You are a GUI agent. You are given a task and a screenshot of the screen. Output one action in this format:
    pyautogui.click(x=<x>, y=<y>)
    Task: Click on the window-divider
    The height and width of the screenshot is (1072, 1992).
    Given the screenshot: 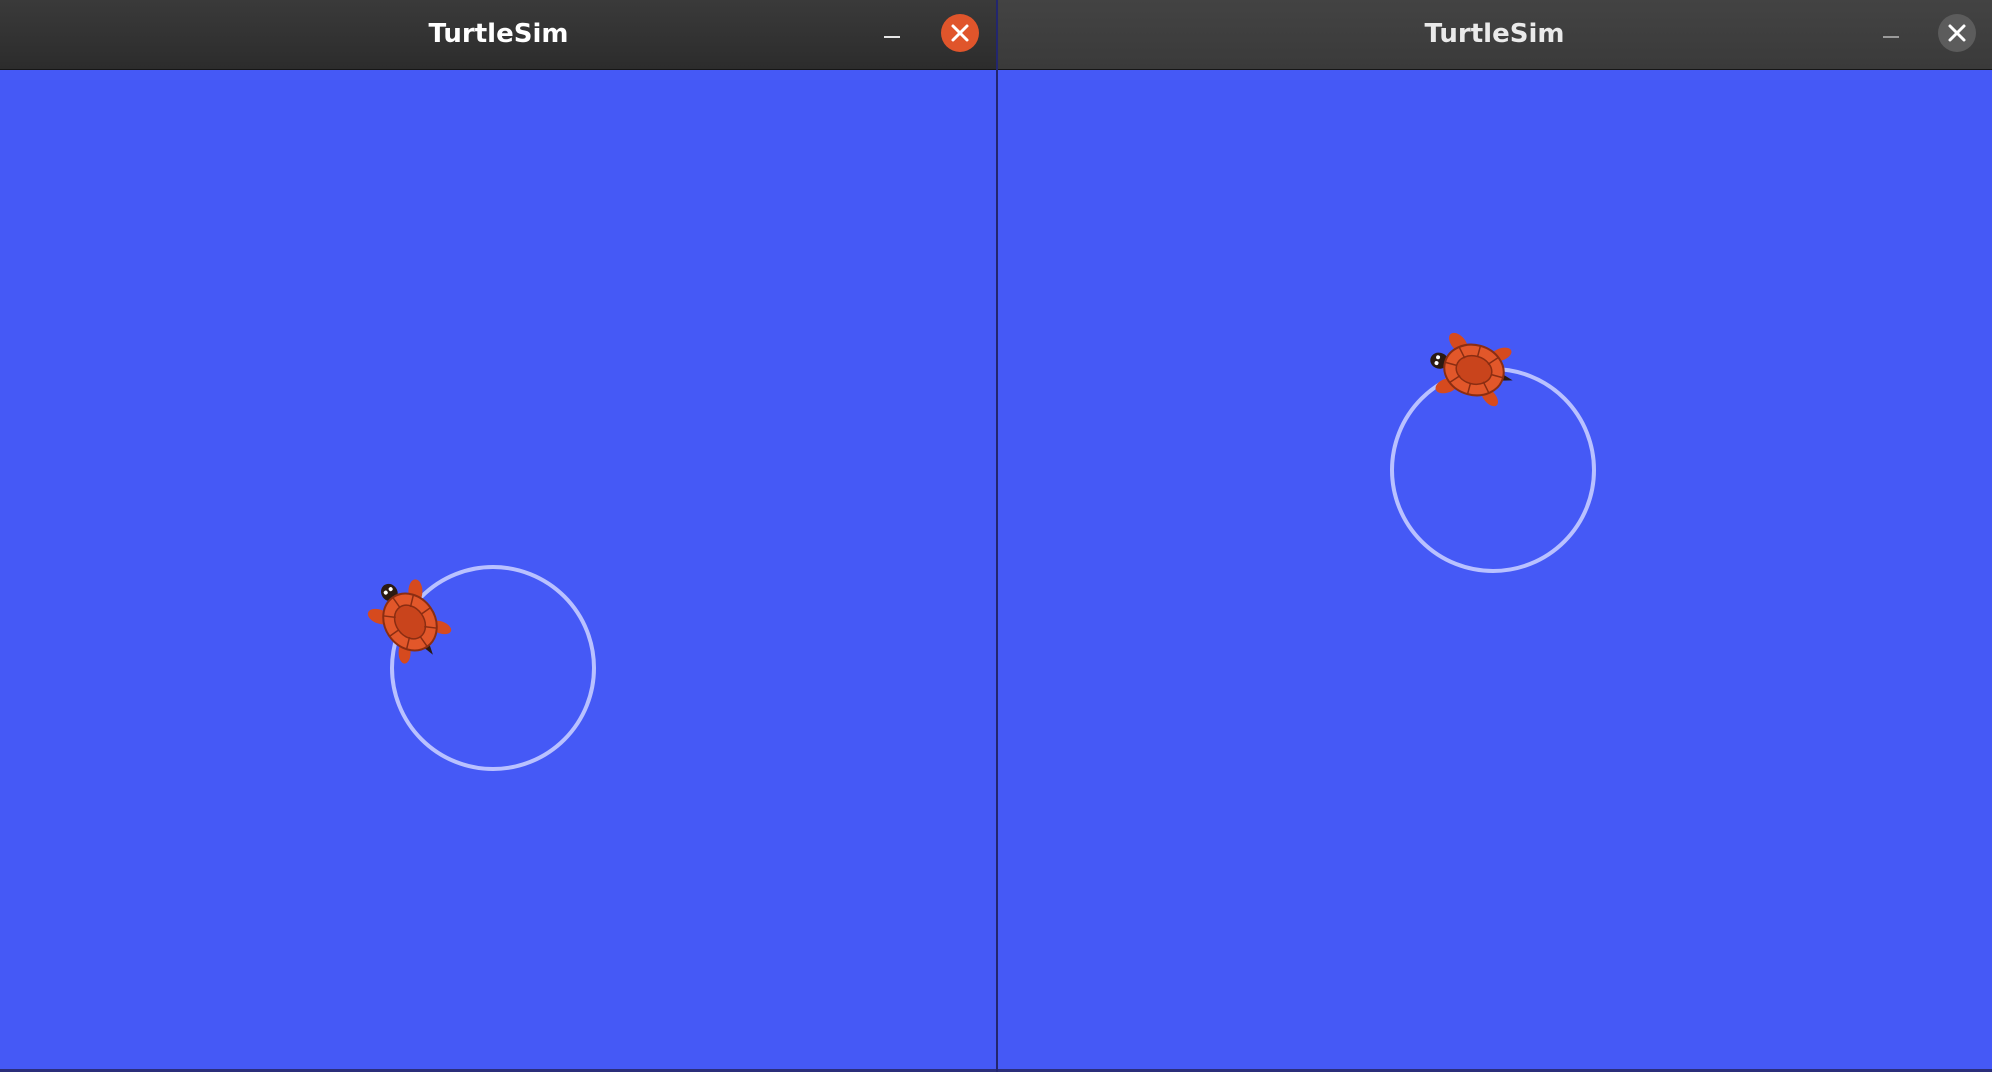 What is the action you would take?
    pyautogui.click(x=997, y=536)
    